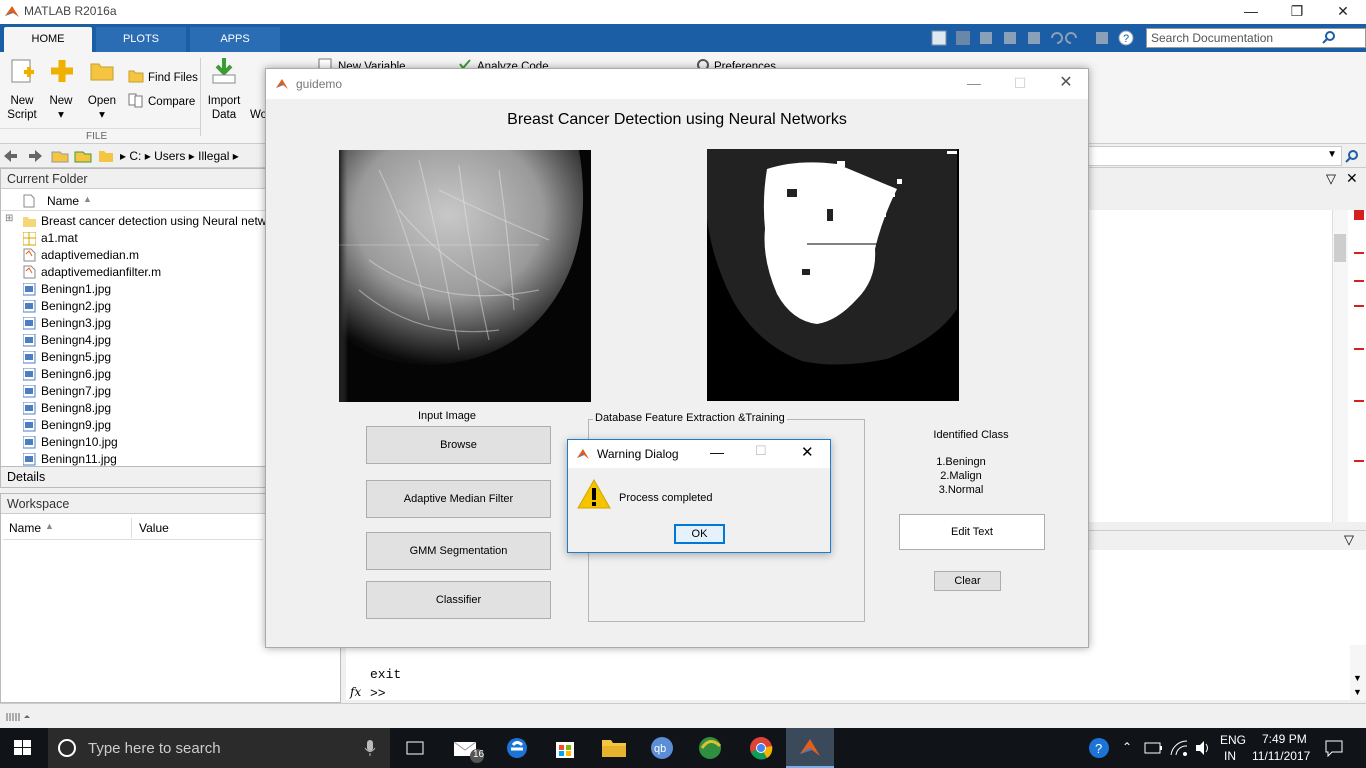 This screenshot has width=1366, height=768. What do you see at coordinates (63, 201) in the screenshot?
I see `column-name: Name` at bounding box center [63, 201].